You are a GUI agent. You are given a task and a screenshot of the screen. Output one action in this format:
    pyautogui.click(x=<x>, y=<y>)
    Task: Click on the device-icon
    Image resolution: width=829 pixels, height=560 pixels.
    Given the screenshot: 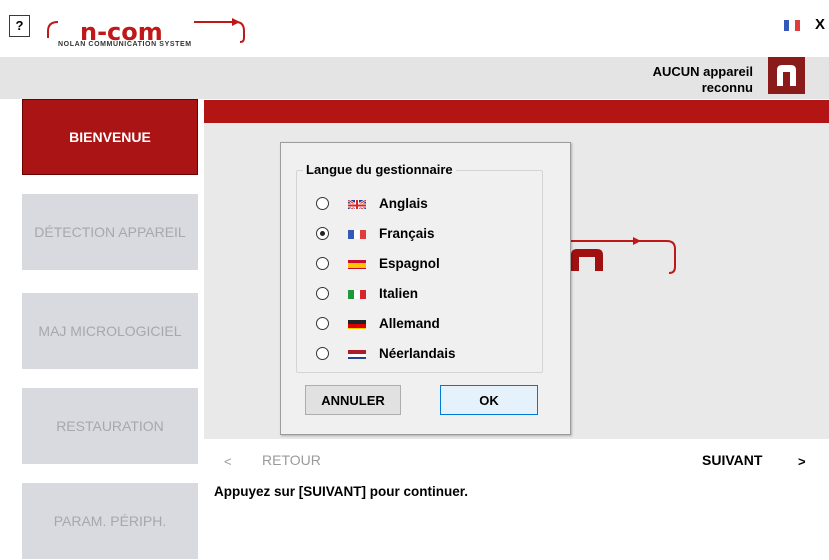 What is the action you would take?
    pyautogui.click(x=786, y=75)
    